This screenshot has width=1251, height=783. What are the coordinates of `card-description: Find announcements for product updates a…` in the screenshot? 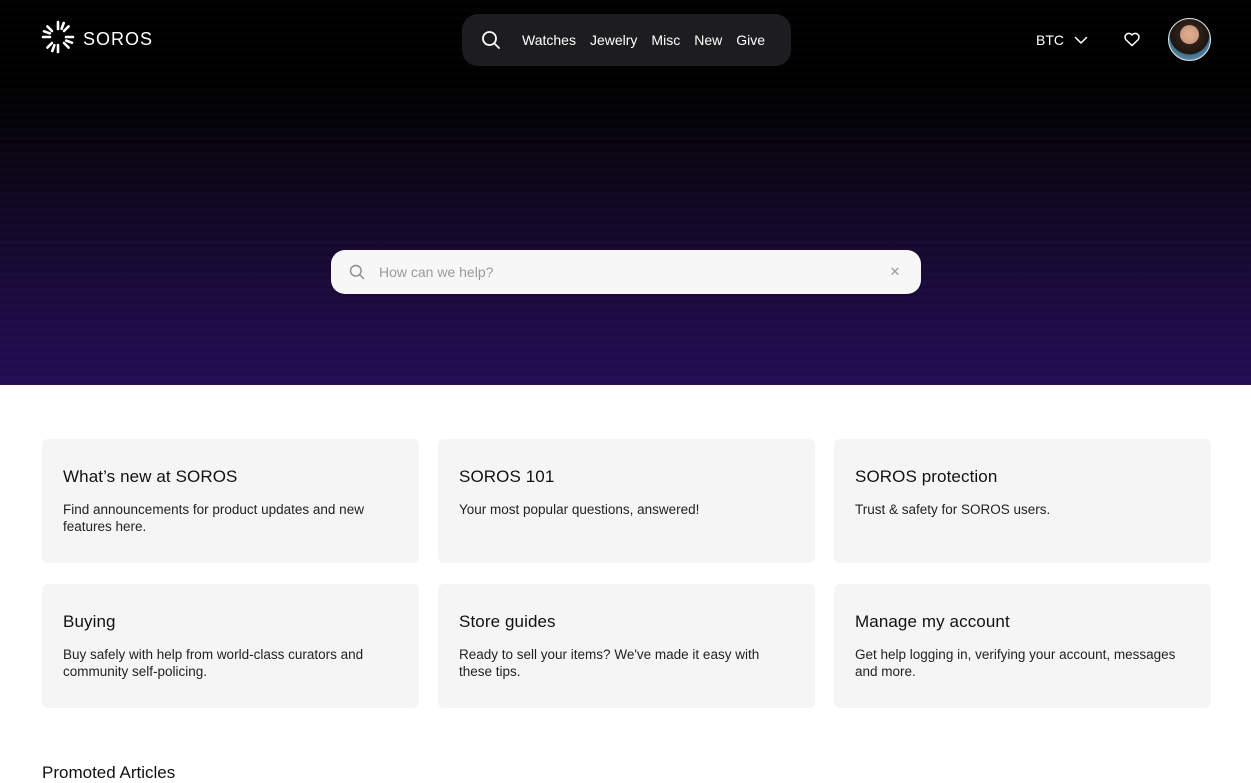 It's located at (213, 518).